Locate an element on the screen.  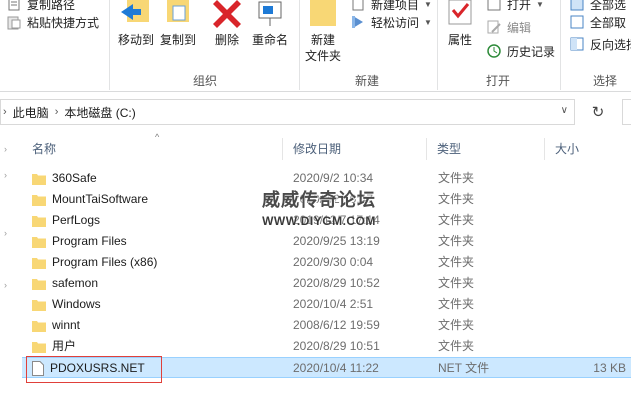
history-icon is located at coordinates (494, 51).